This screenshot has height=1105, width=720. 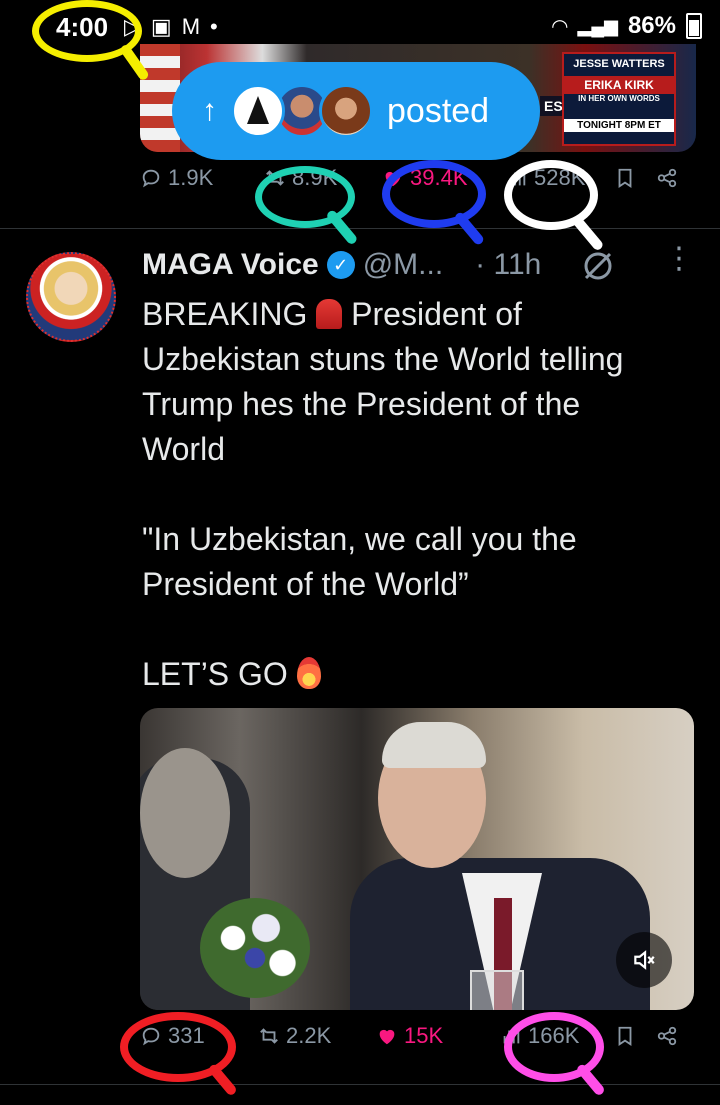 What do you see at coordinates (438, 110) in the screenshot?
I see `posted-label: posted` at bounding box center [438, 110].